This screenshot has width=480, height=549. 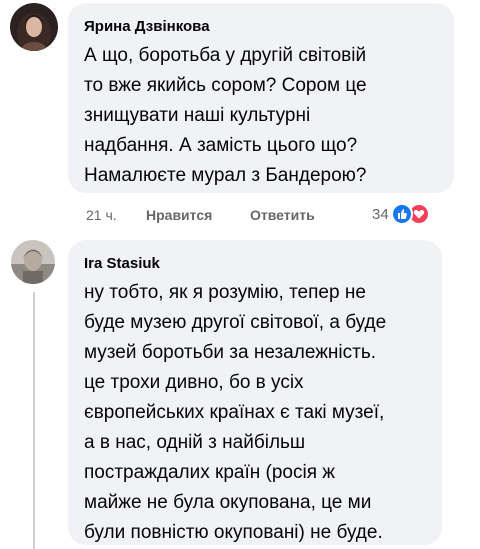 I want to click on reply-thread-line, so click(x=34, y=420).